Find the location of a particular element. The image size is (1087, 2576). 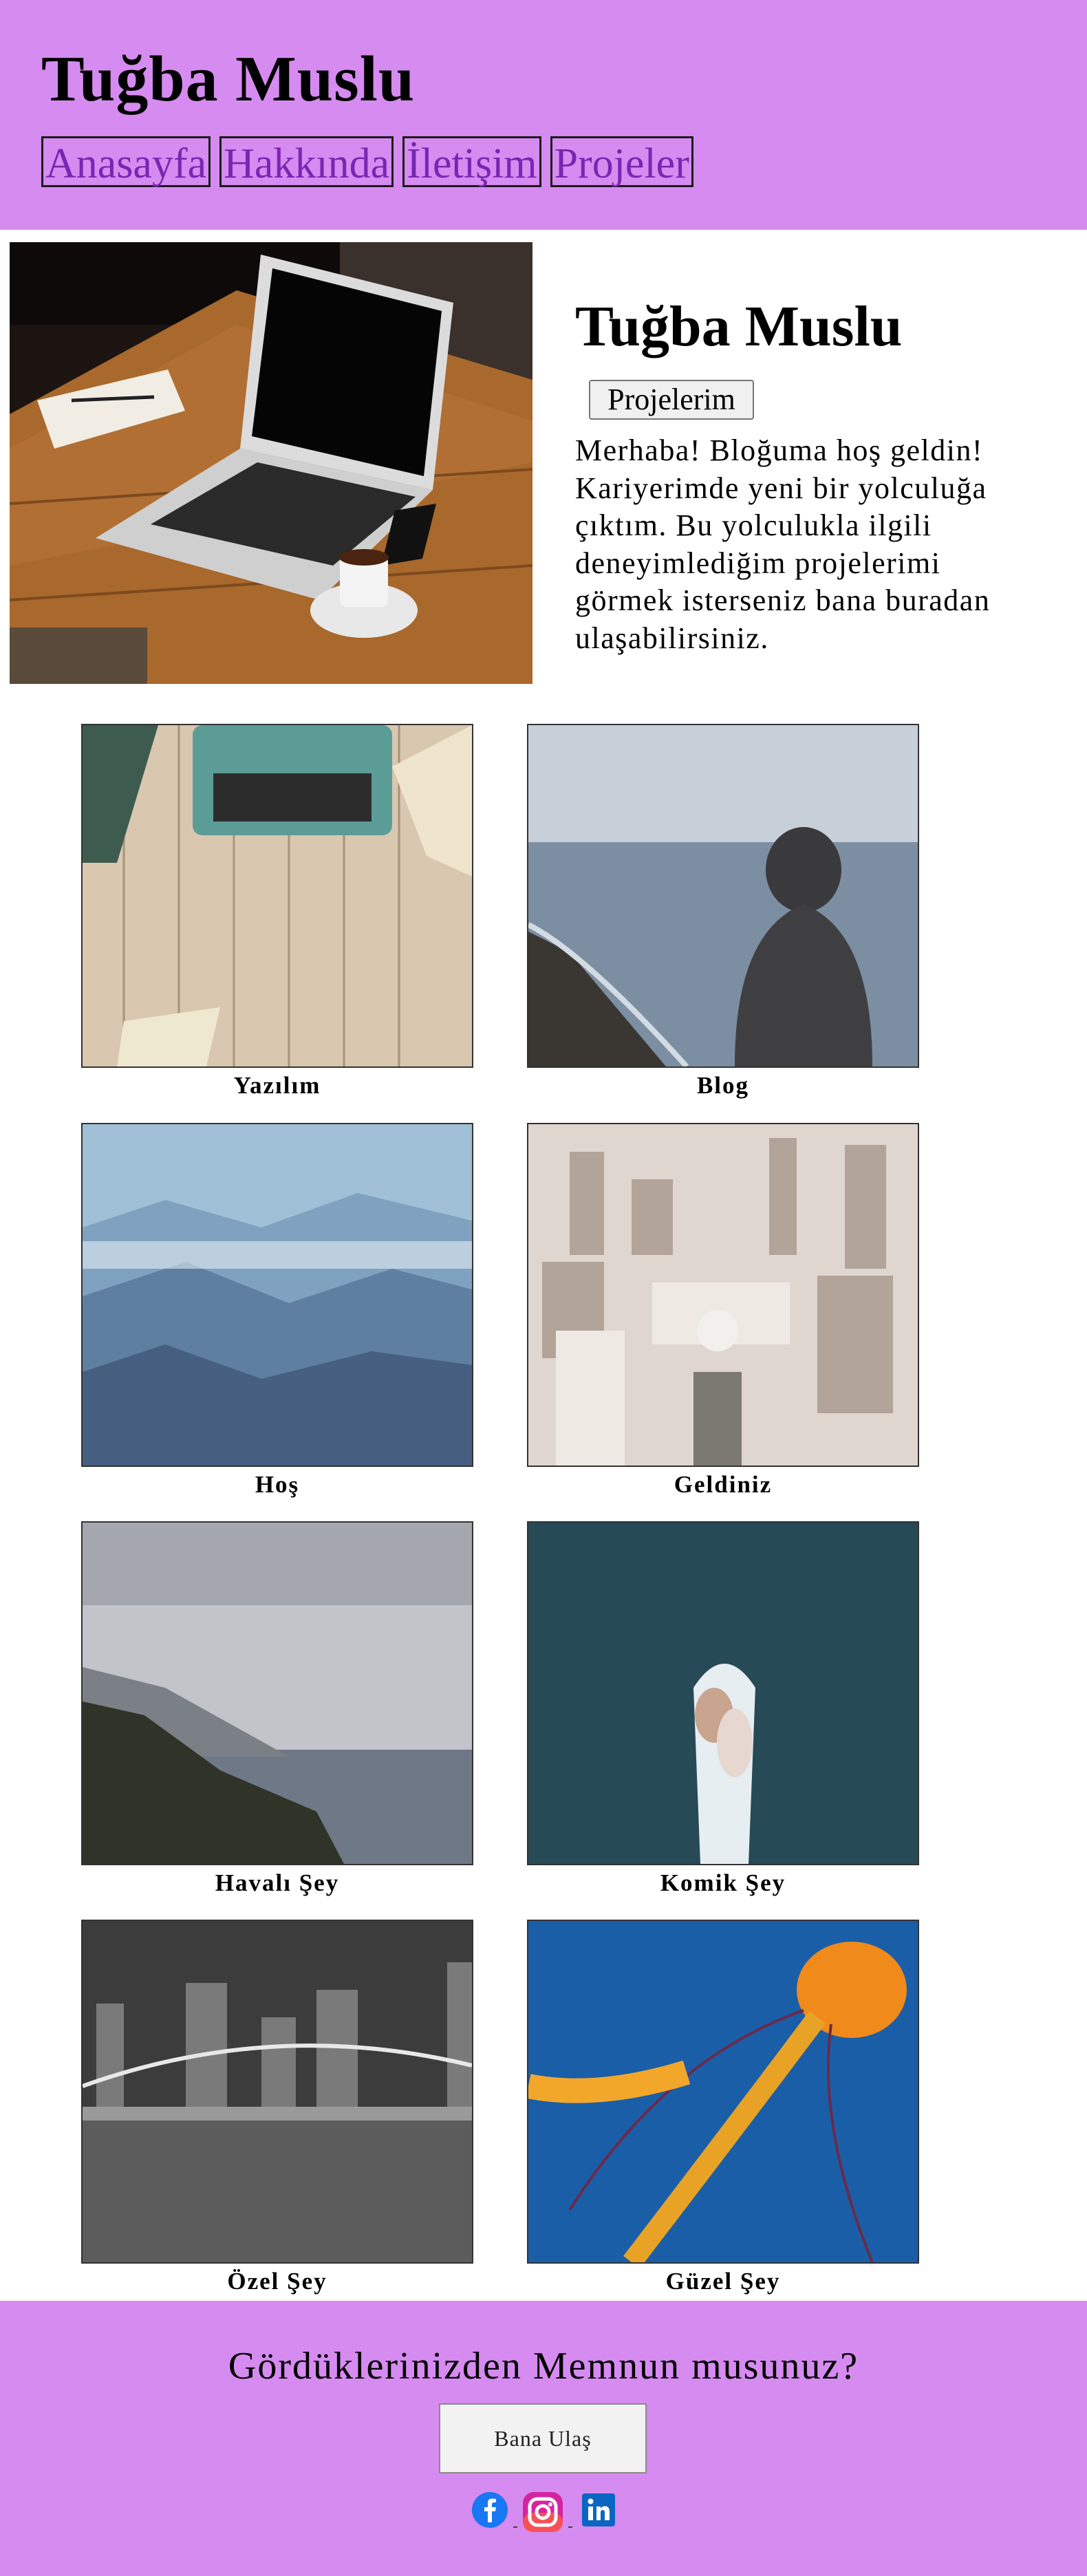

contact-me-button: Bana Ulaş is located at coordinates (543, 2438).